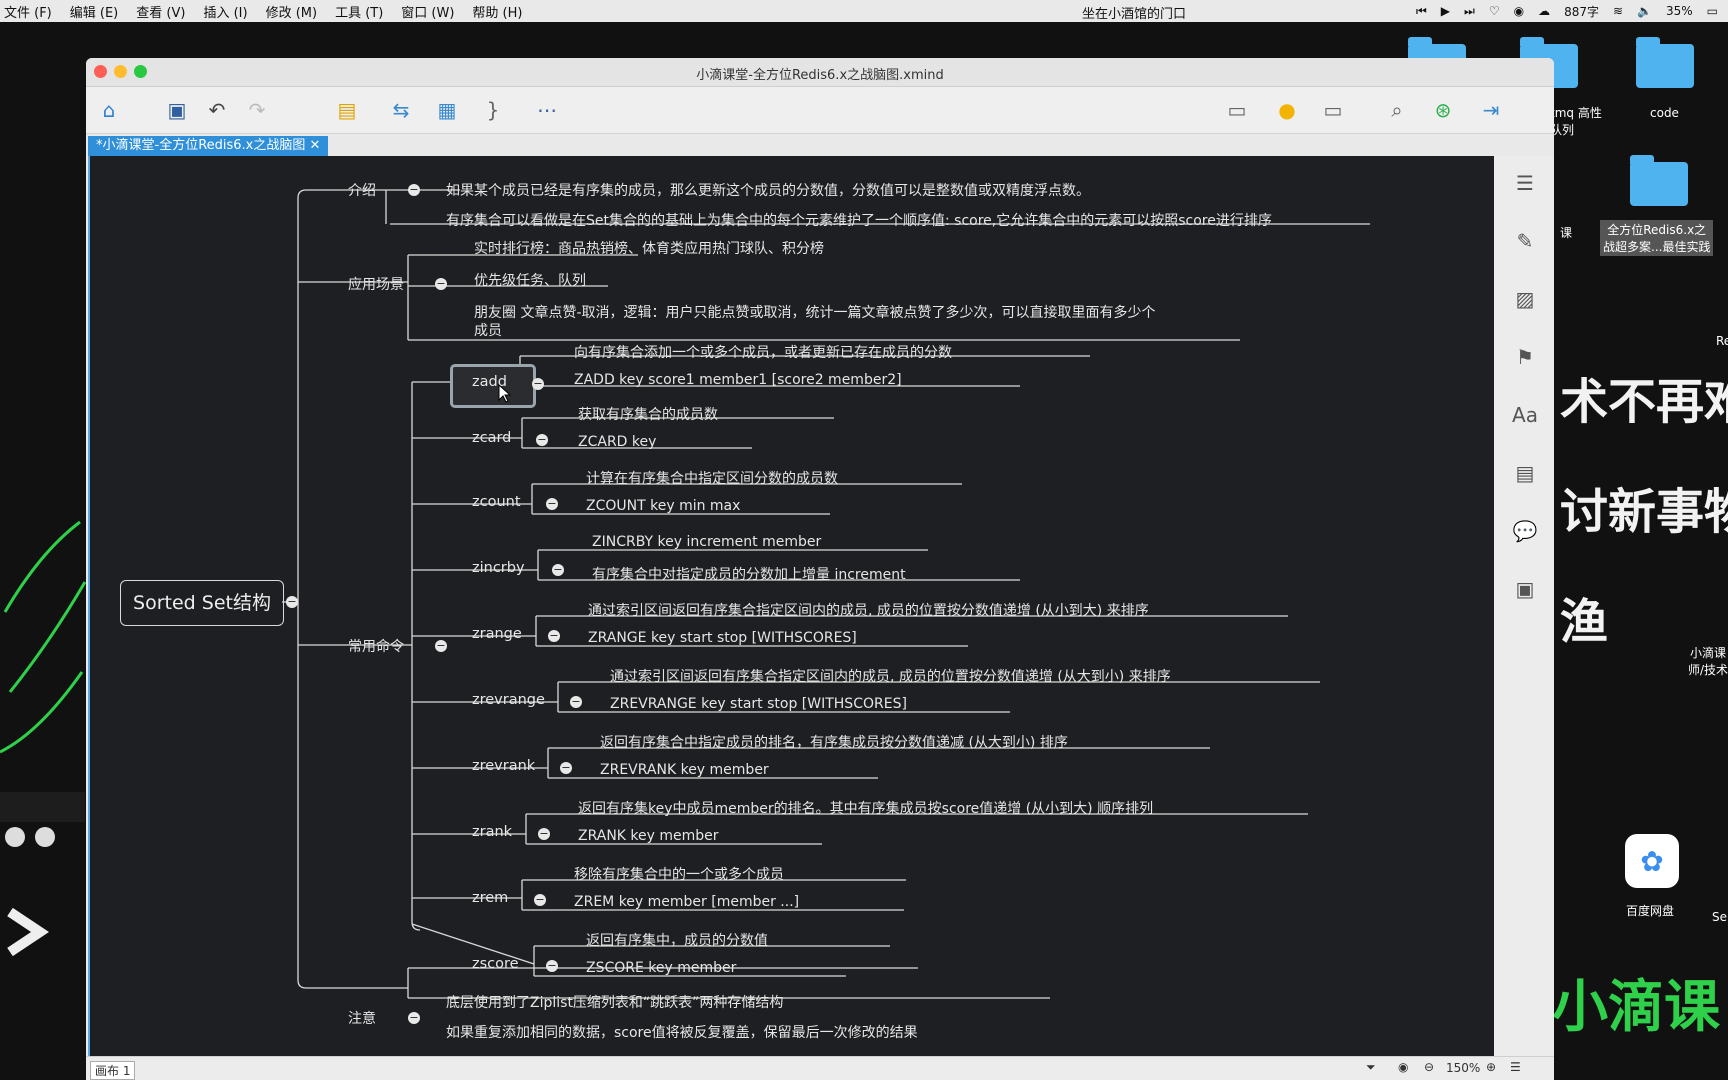  What do you see at coordinates (544, 834) in the screenshot?
I see `zrank-collapse-icon: −` at bounding box center [544, 834].